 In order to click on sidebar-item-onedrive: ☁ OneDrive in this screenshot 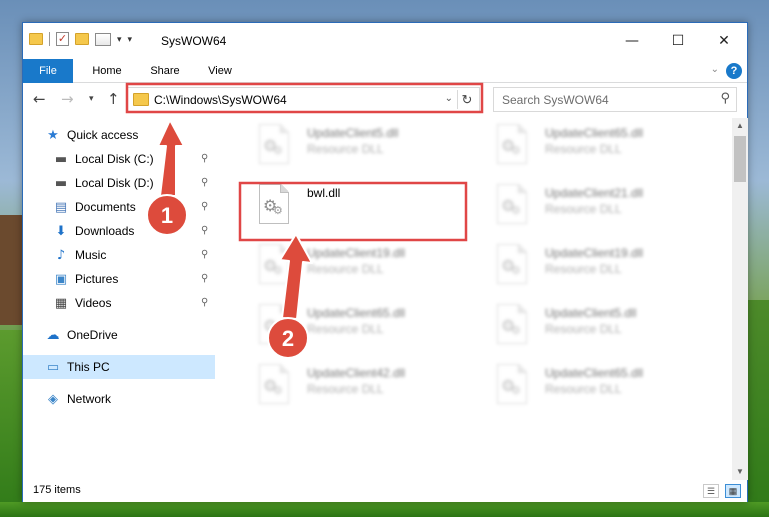, I will do `click(119, 335)`.